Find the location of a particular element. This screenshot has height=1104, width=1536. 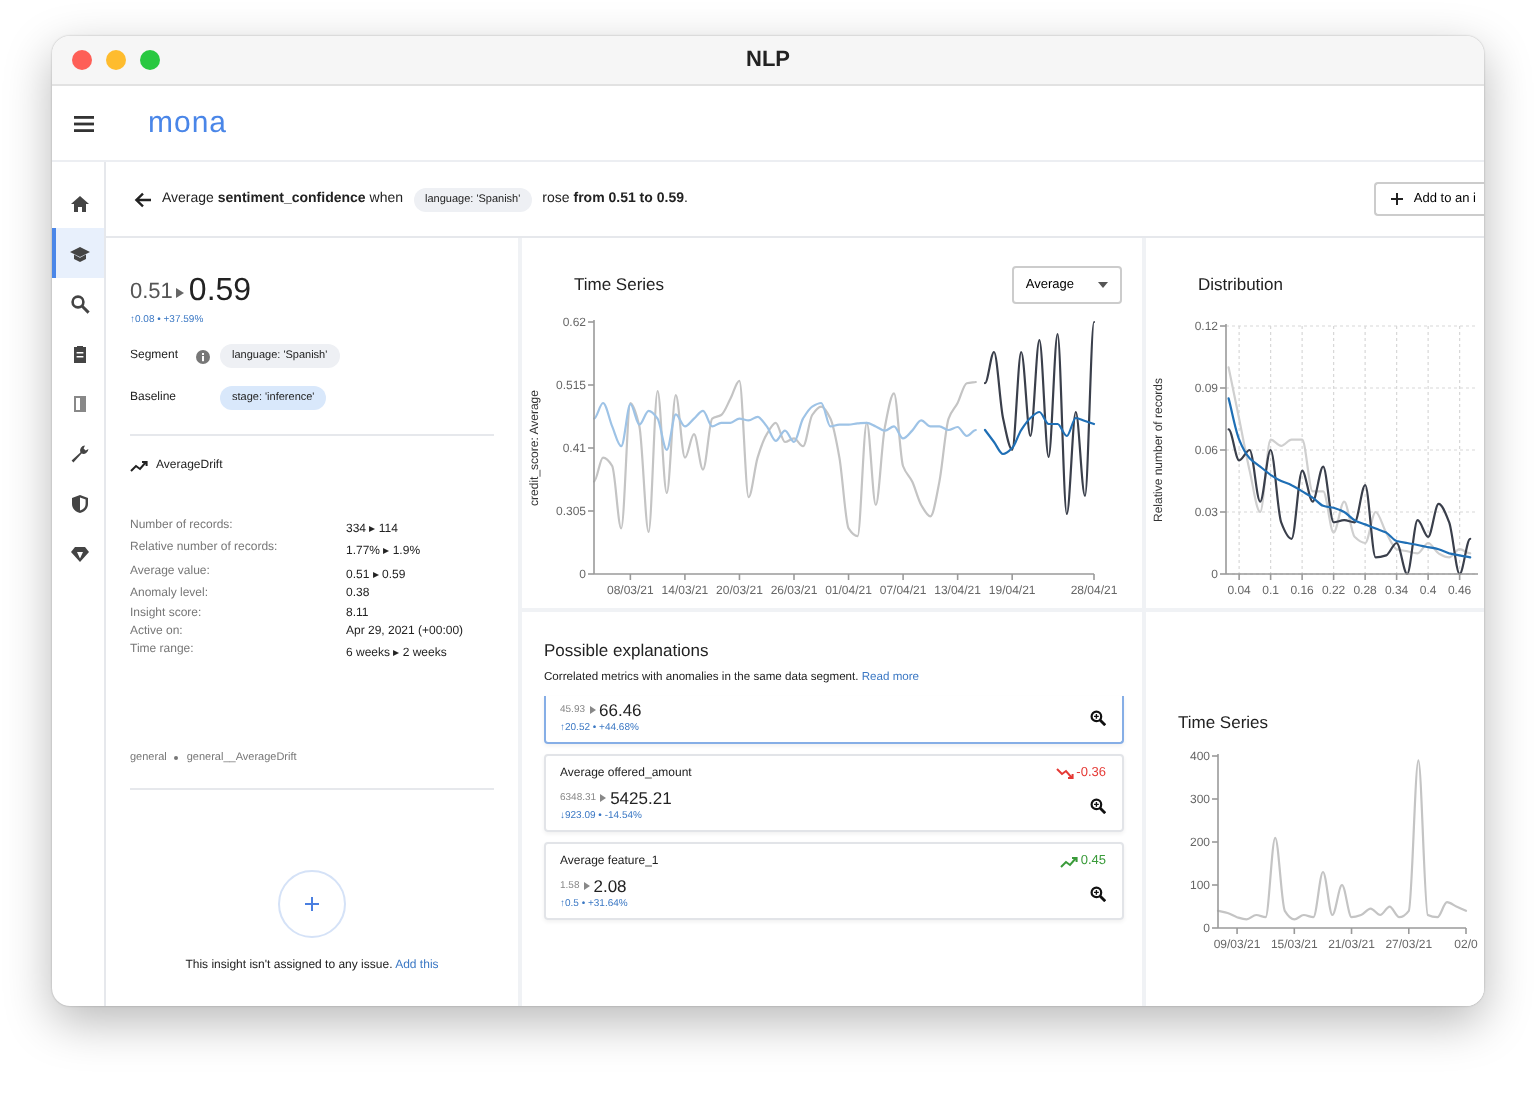

previous-value: 0.51 is located at coordinates (151, 292).